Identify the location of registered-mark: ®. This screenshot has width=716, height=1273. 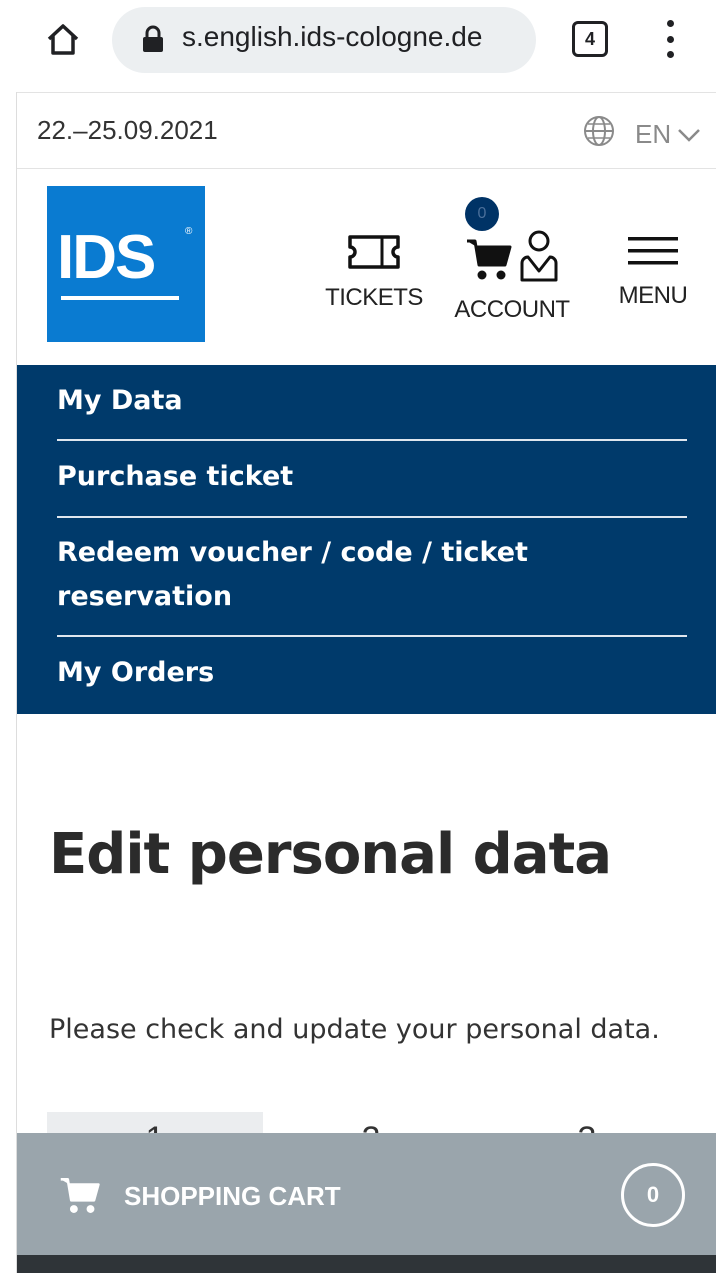
(189, 231).